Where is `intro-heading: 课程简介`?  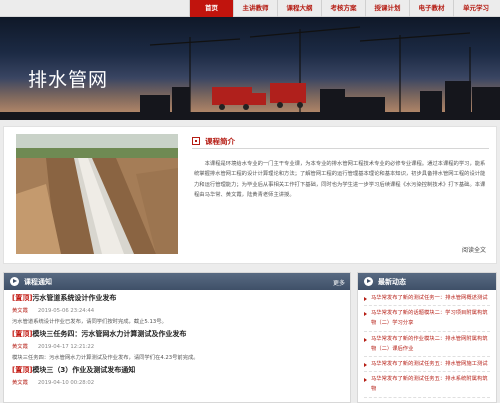
intro-heading: 课程简介 is located at coordinates (220, 141).